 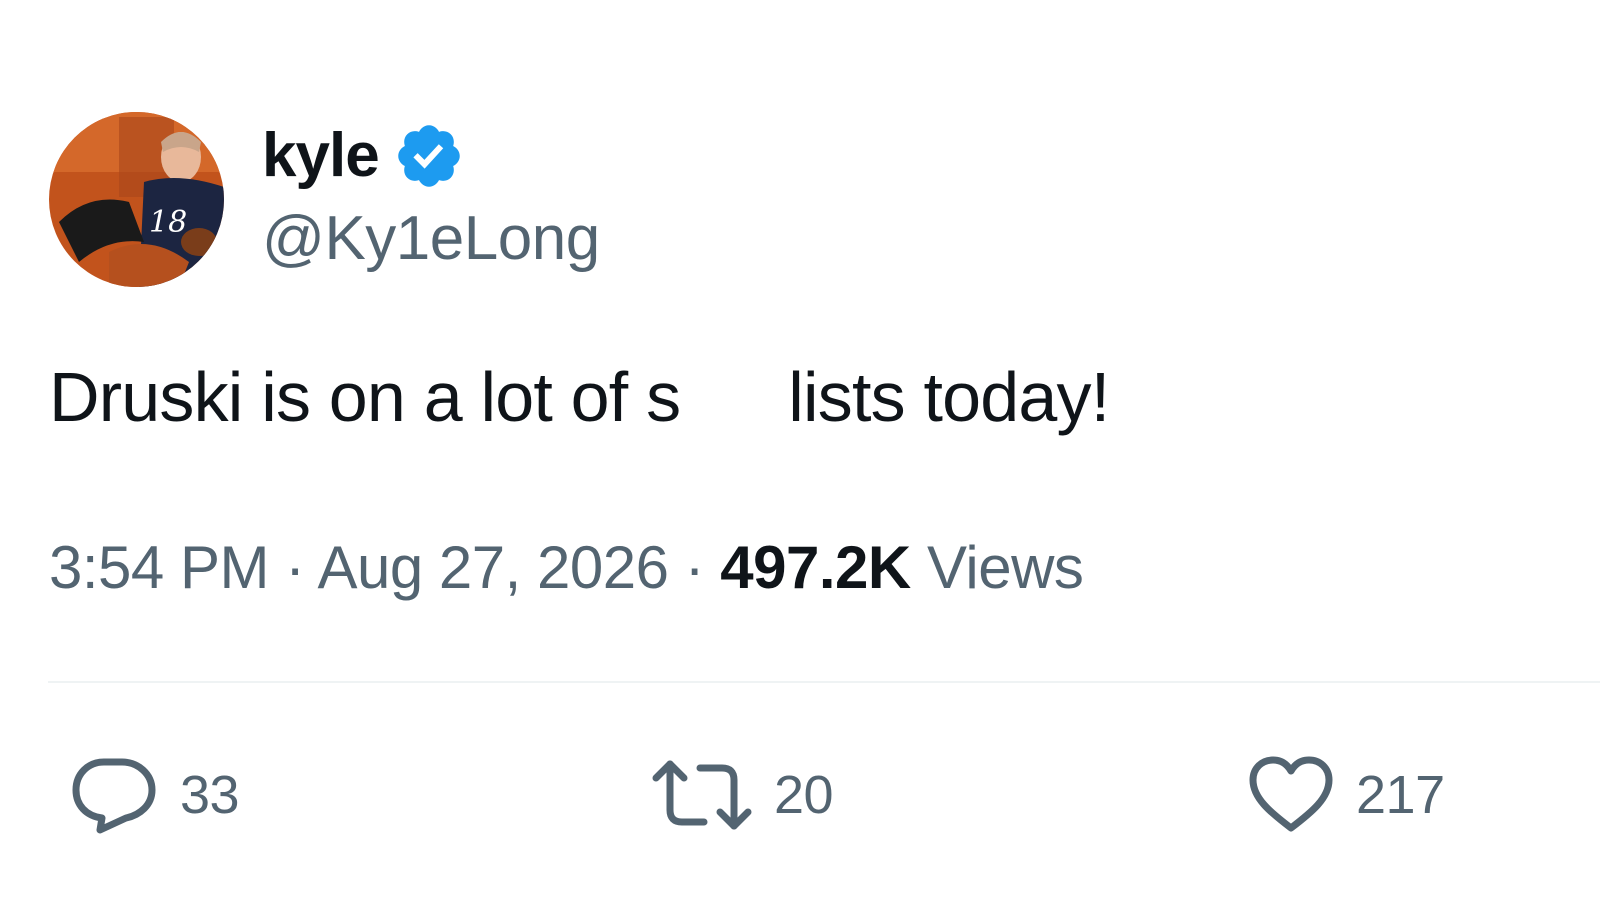 I want to click on like-count: 217, so click(x=1400, y=795).